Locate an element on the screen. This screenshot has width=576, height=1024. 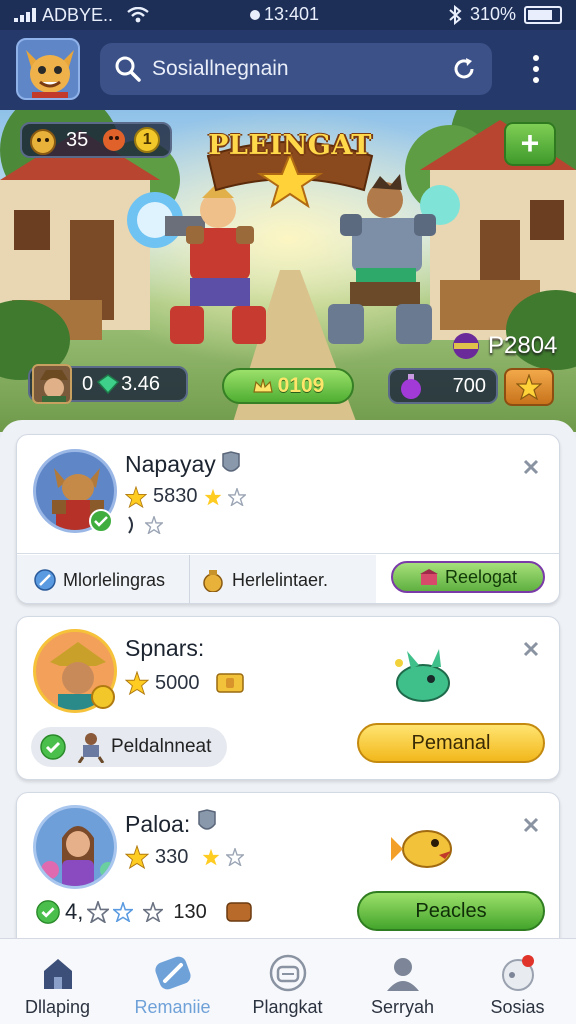
shop-icon is located at coordinates (428, 577).